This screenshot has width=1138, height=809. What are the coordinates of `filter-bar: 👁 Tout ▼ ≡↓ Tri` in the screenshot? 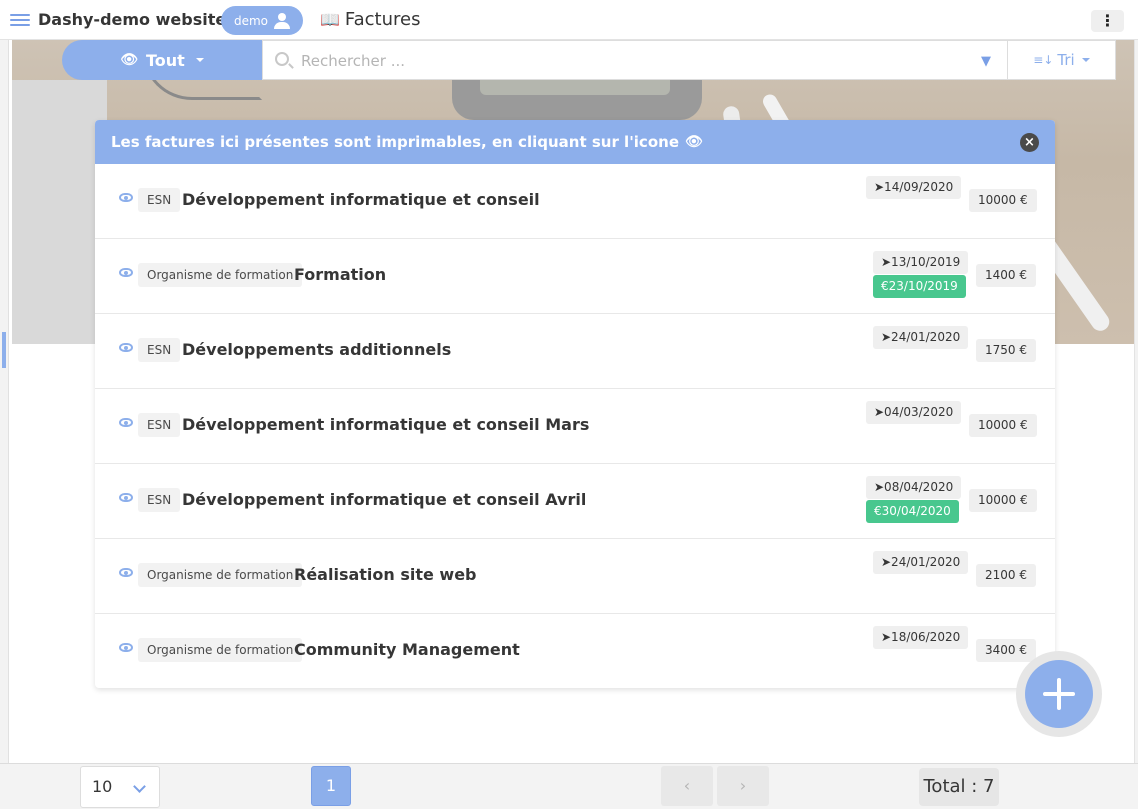 It's located at (589, 60).